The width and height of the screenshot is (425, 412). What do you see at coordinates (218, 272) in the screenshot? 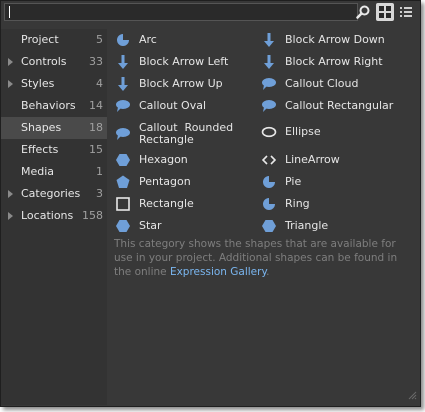
I see `expression-gallery-link: Expression Gallery` at bounding box center [218, 272].